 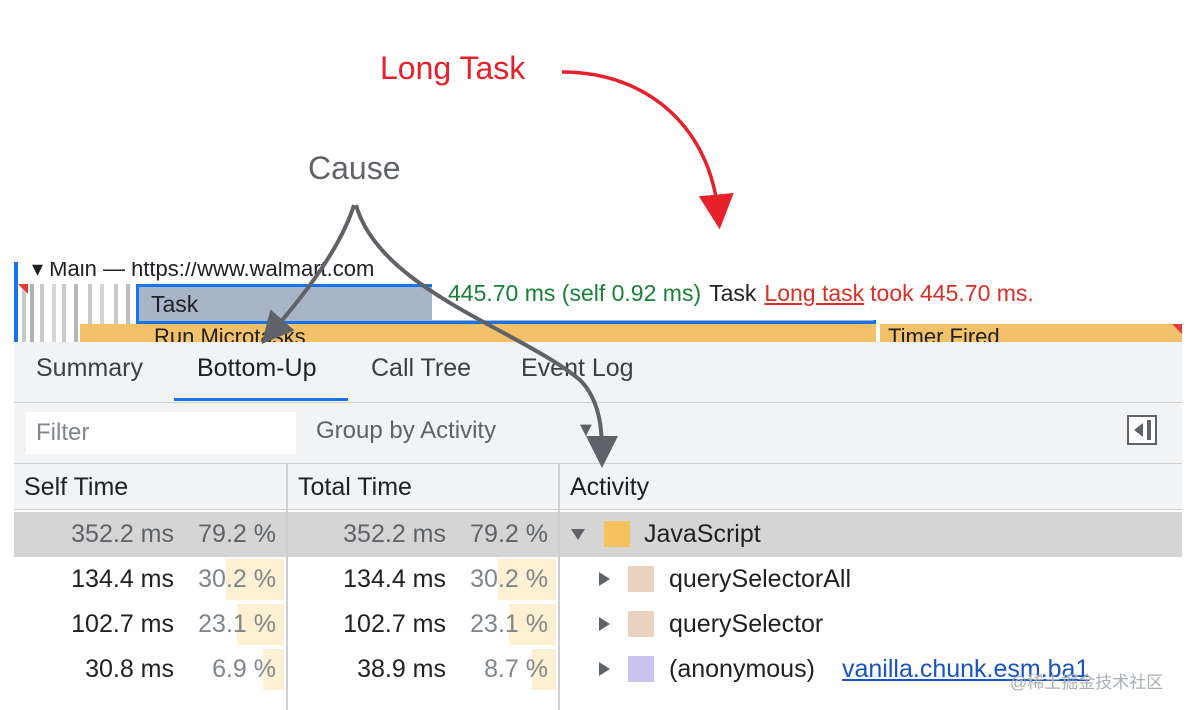 What do you see at coordinates (237, 624) in the screenshot?
I see `self-time-percent: 23.1 %` at bounding box center [237, 624].